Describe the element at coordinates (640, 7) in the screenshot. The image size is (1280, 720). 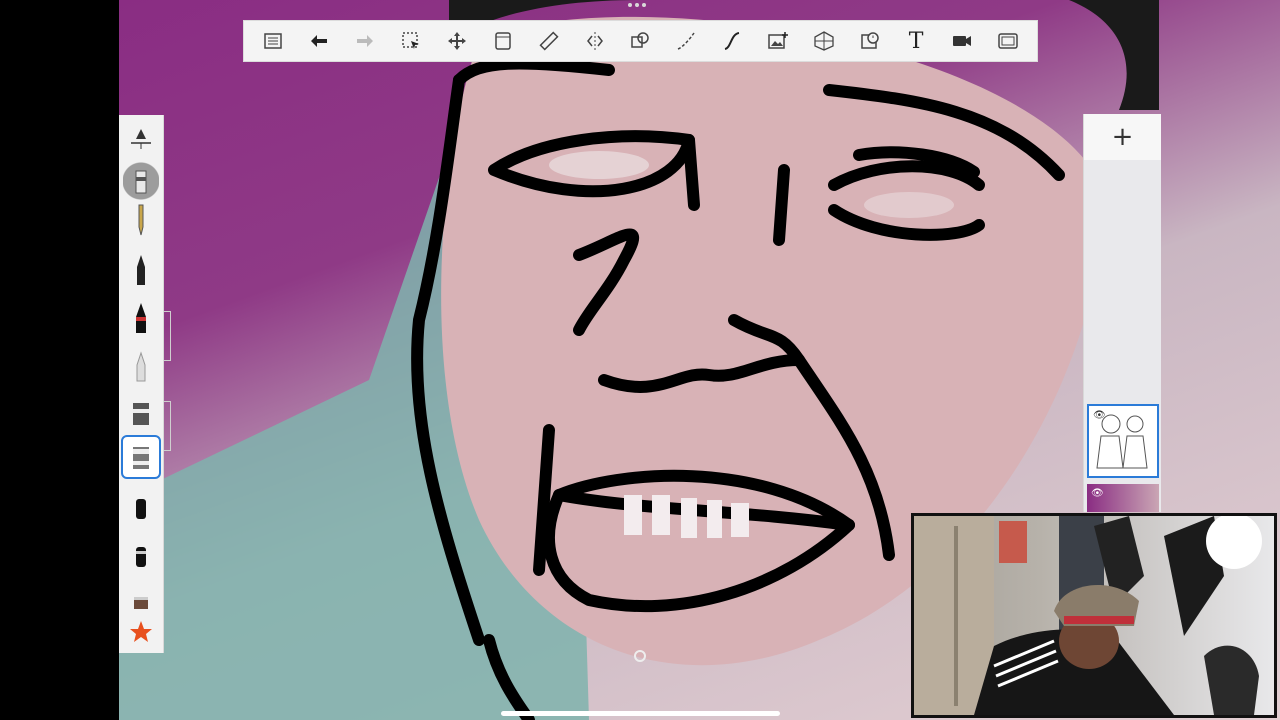
I see `toolbar-grip` at that location.